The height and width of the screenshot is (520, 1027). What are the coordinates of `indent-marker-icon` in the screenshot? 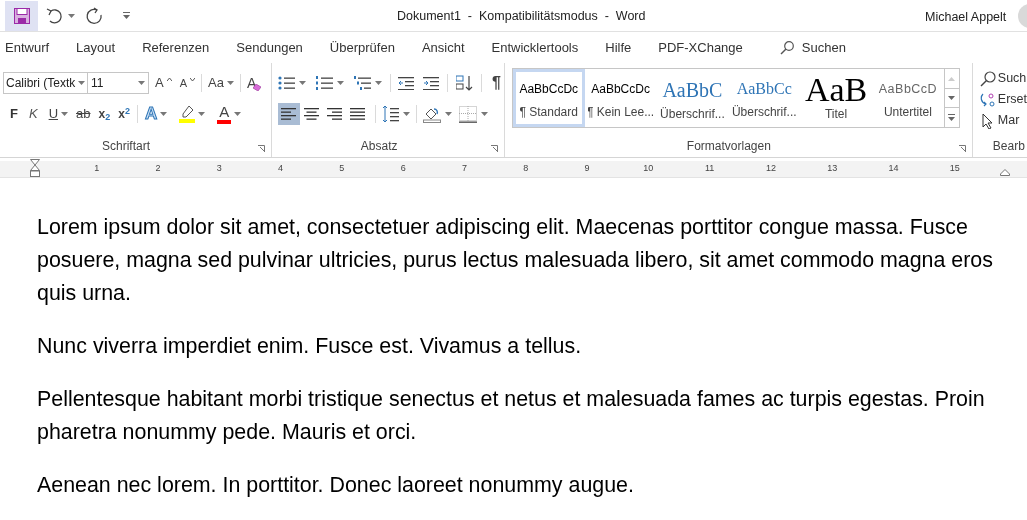 It's located at (35, 168).